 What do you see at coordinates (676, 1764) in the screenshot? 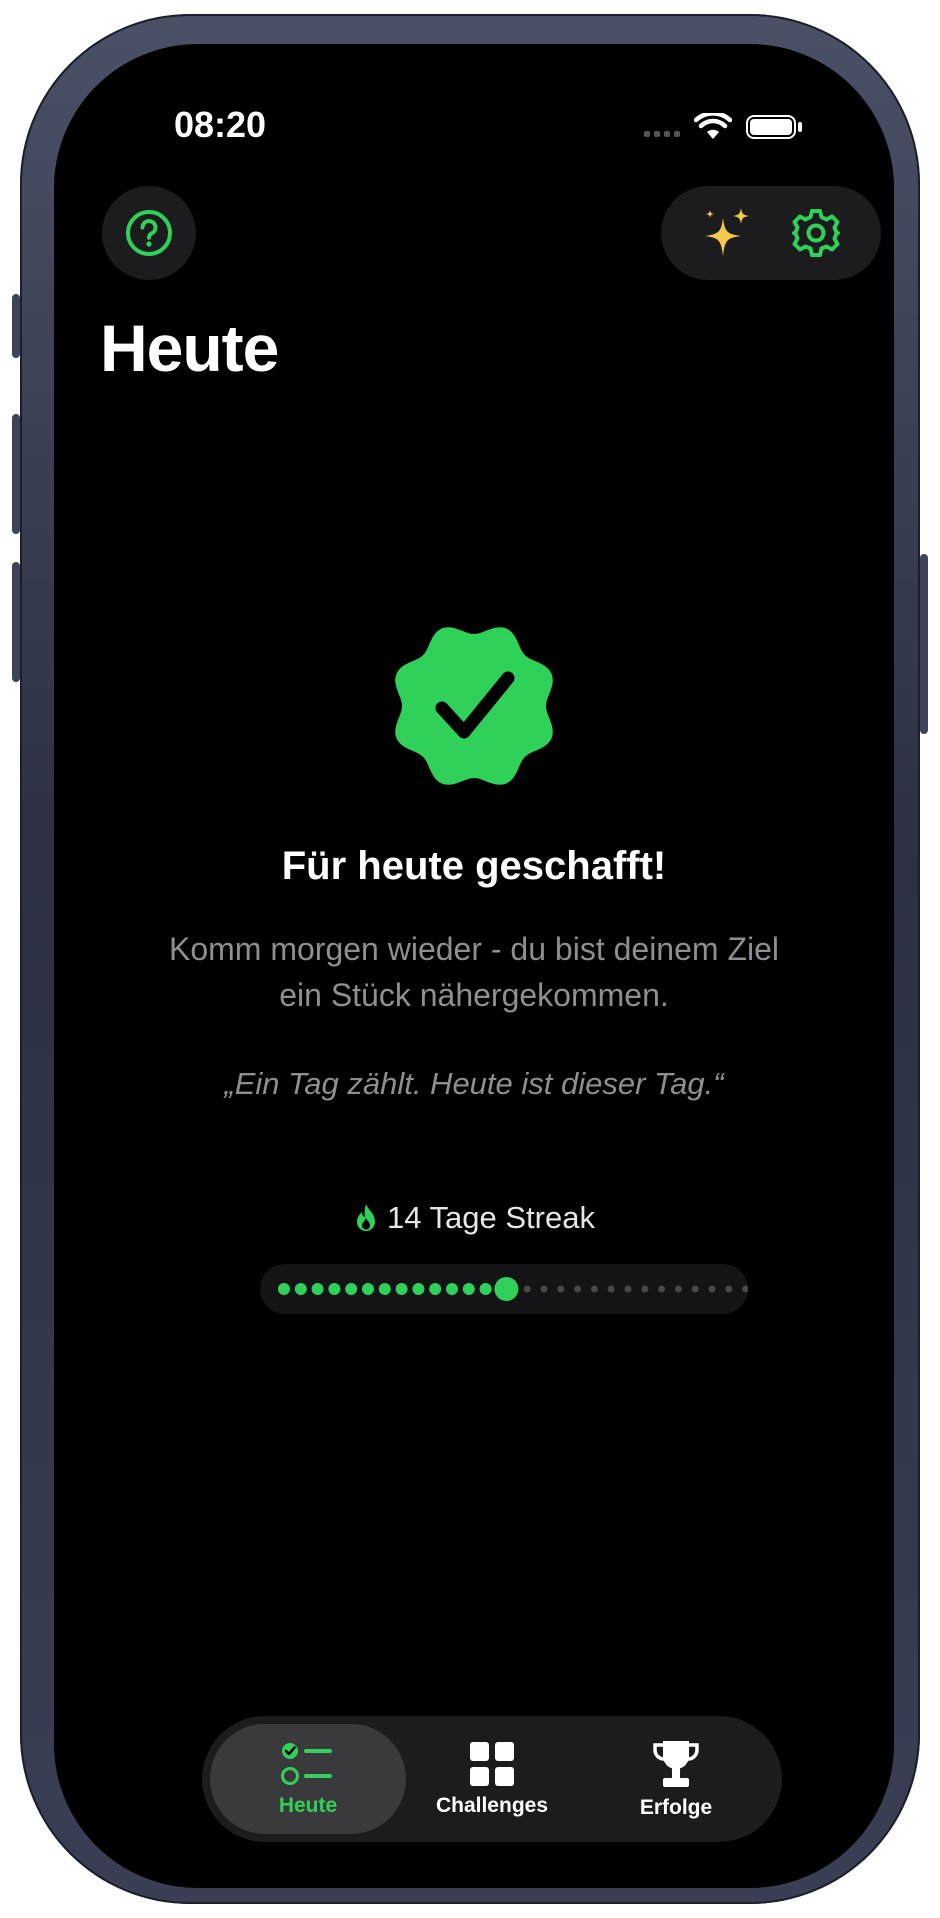
I see `trophy-icon` at bounding box center [676, 1764].